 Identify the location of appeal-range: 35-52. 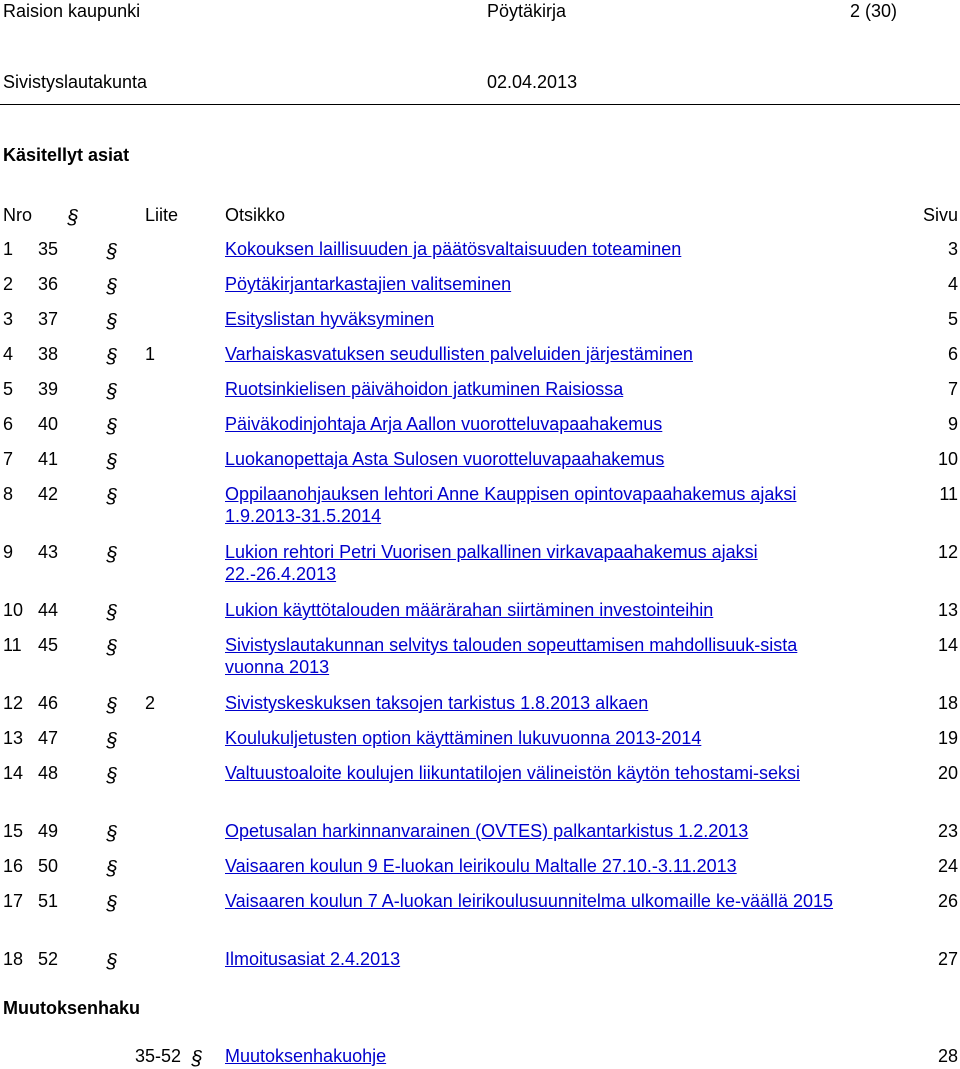
(158, 1056).